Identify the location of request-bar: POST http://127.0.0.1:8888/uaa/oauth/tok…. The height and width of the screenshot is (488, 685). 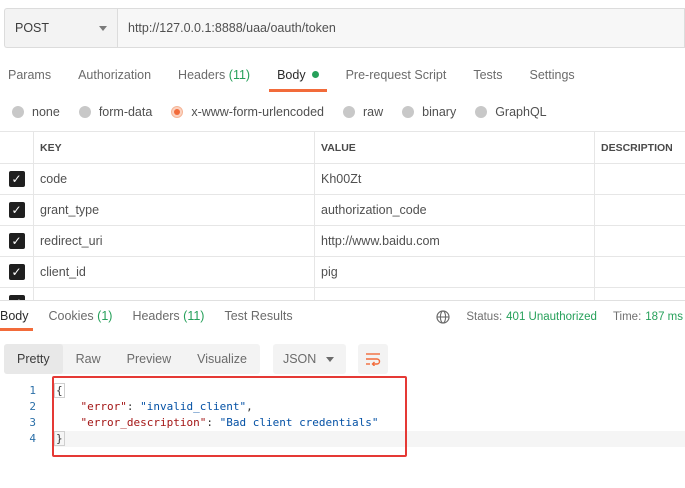
(344, 28).